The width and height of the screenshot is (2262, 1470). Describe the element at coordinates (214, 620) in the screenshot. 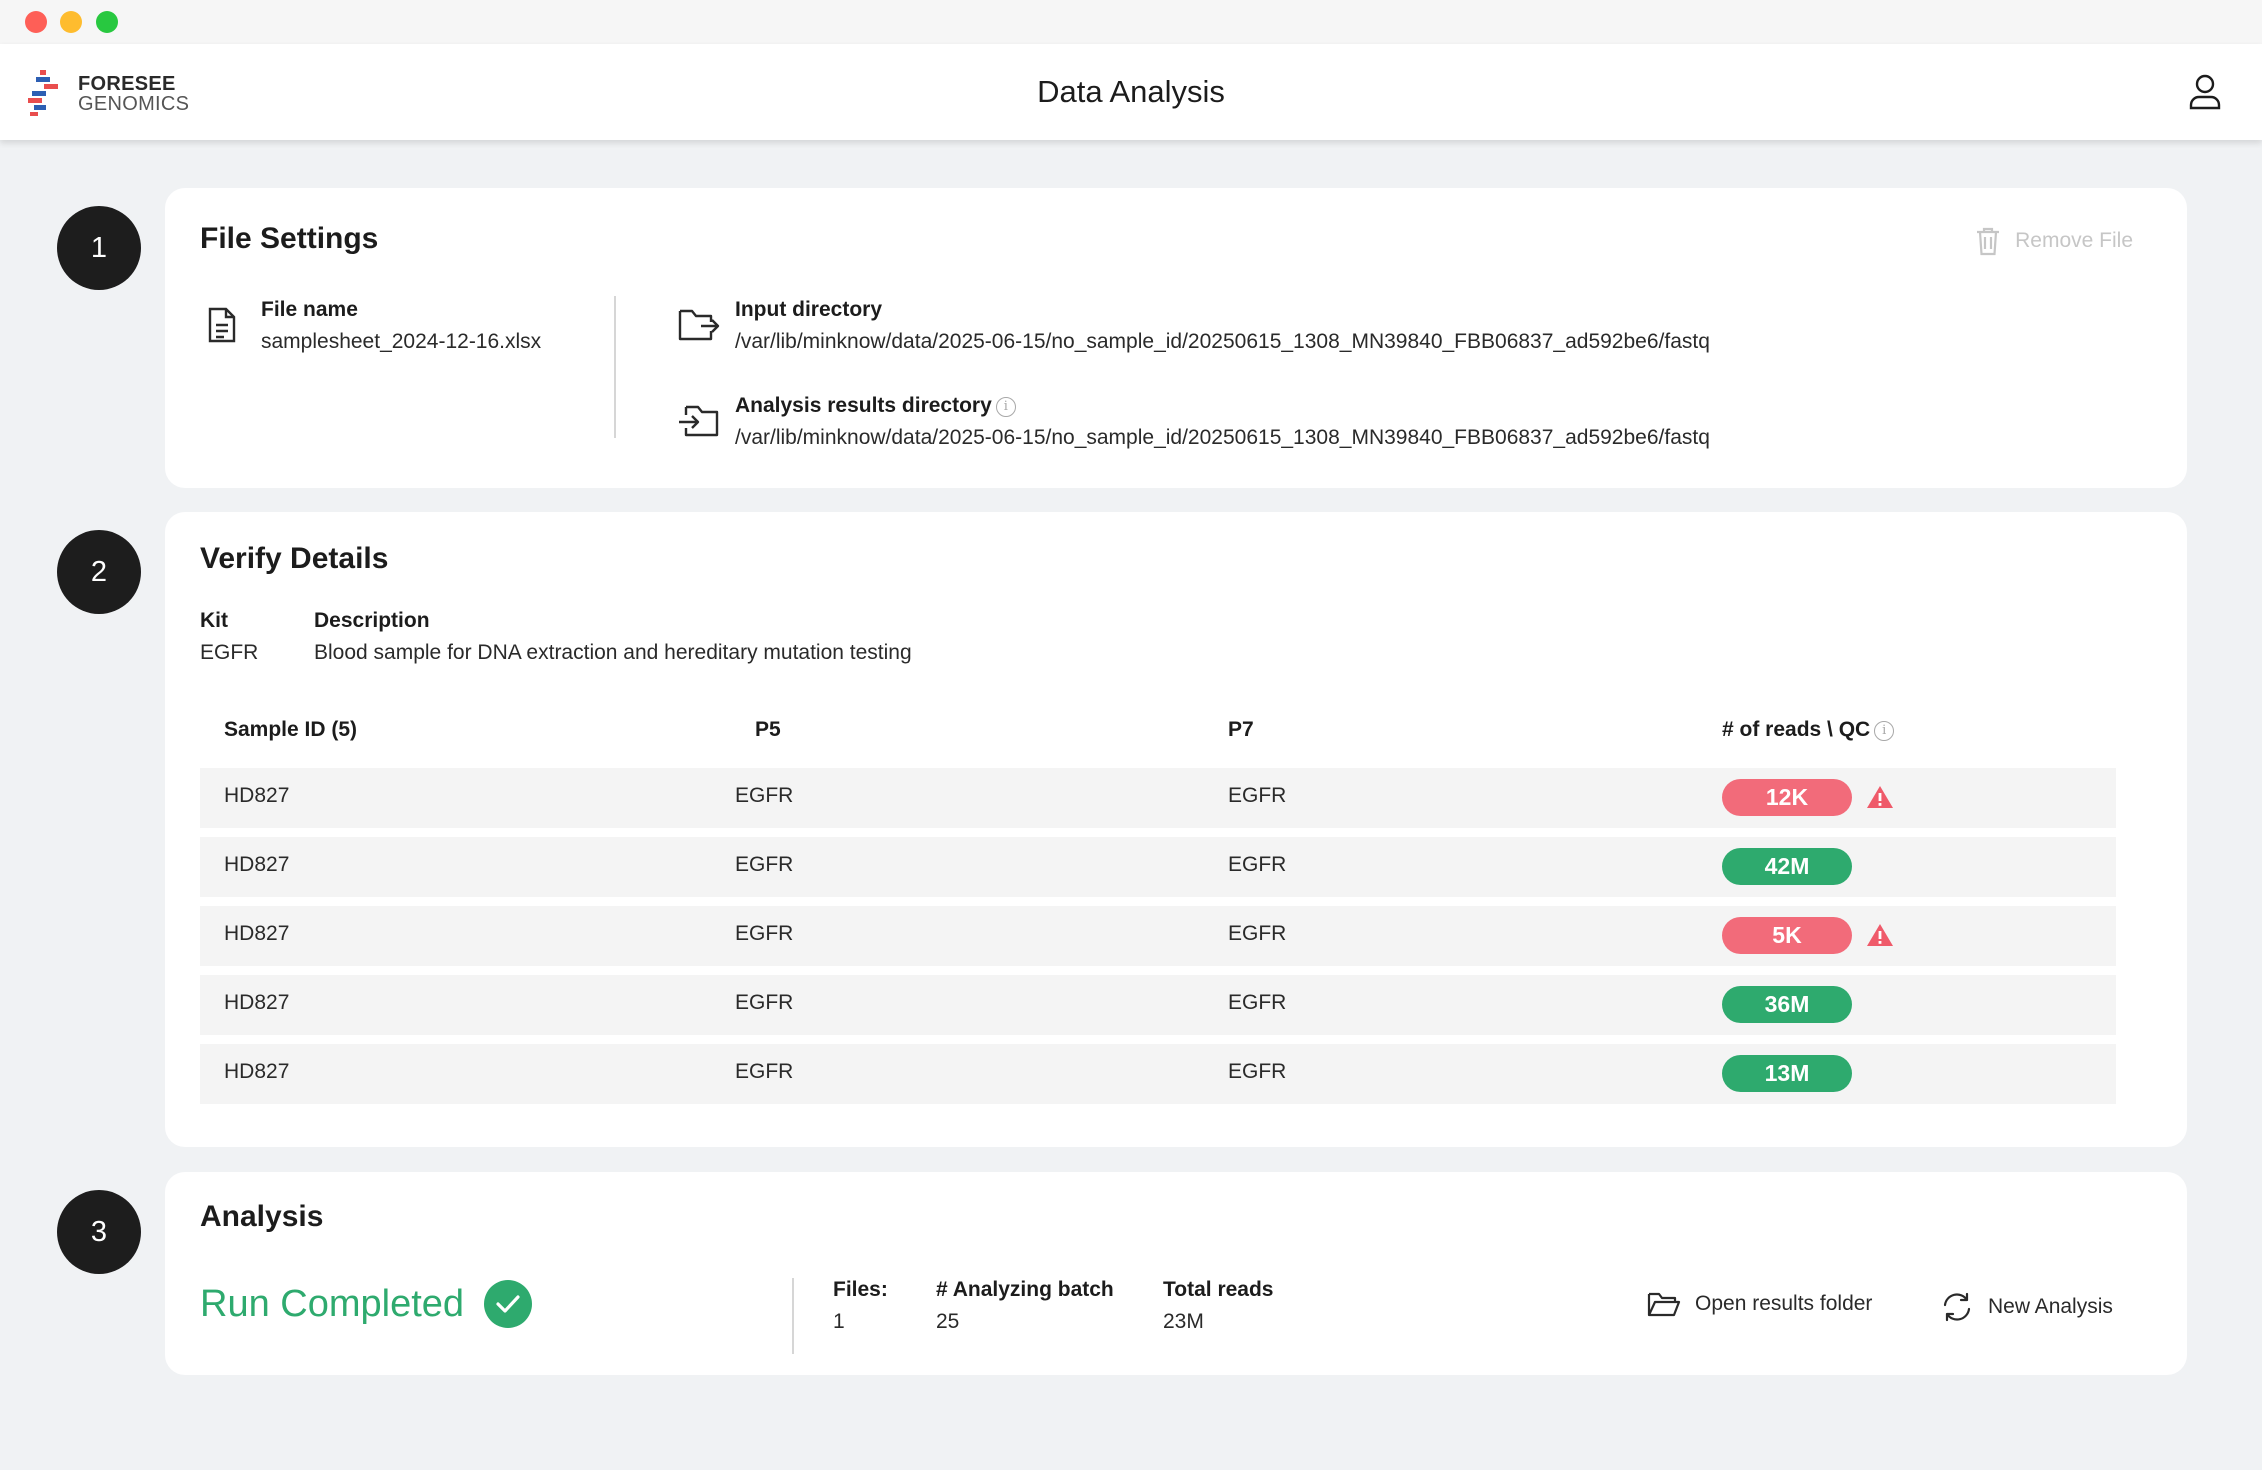

I see `kit-label: Kit` at that location.